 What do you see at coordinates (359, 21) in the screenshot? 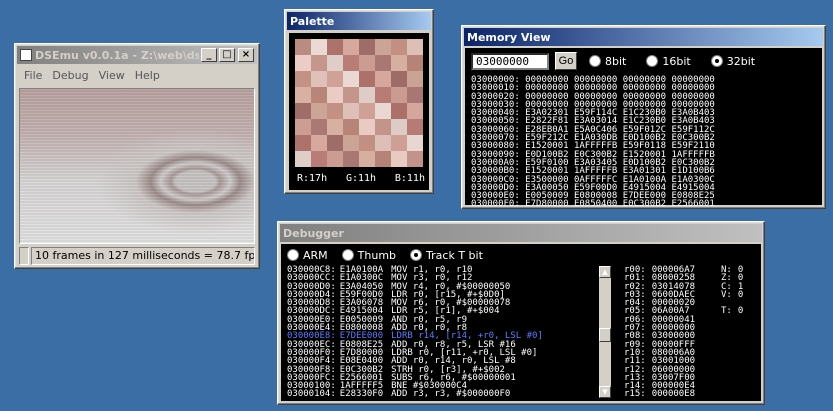
I see `palette-titlebar: Palette` at bounding box center [359, 21].